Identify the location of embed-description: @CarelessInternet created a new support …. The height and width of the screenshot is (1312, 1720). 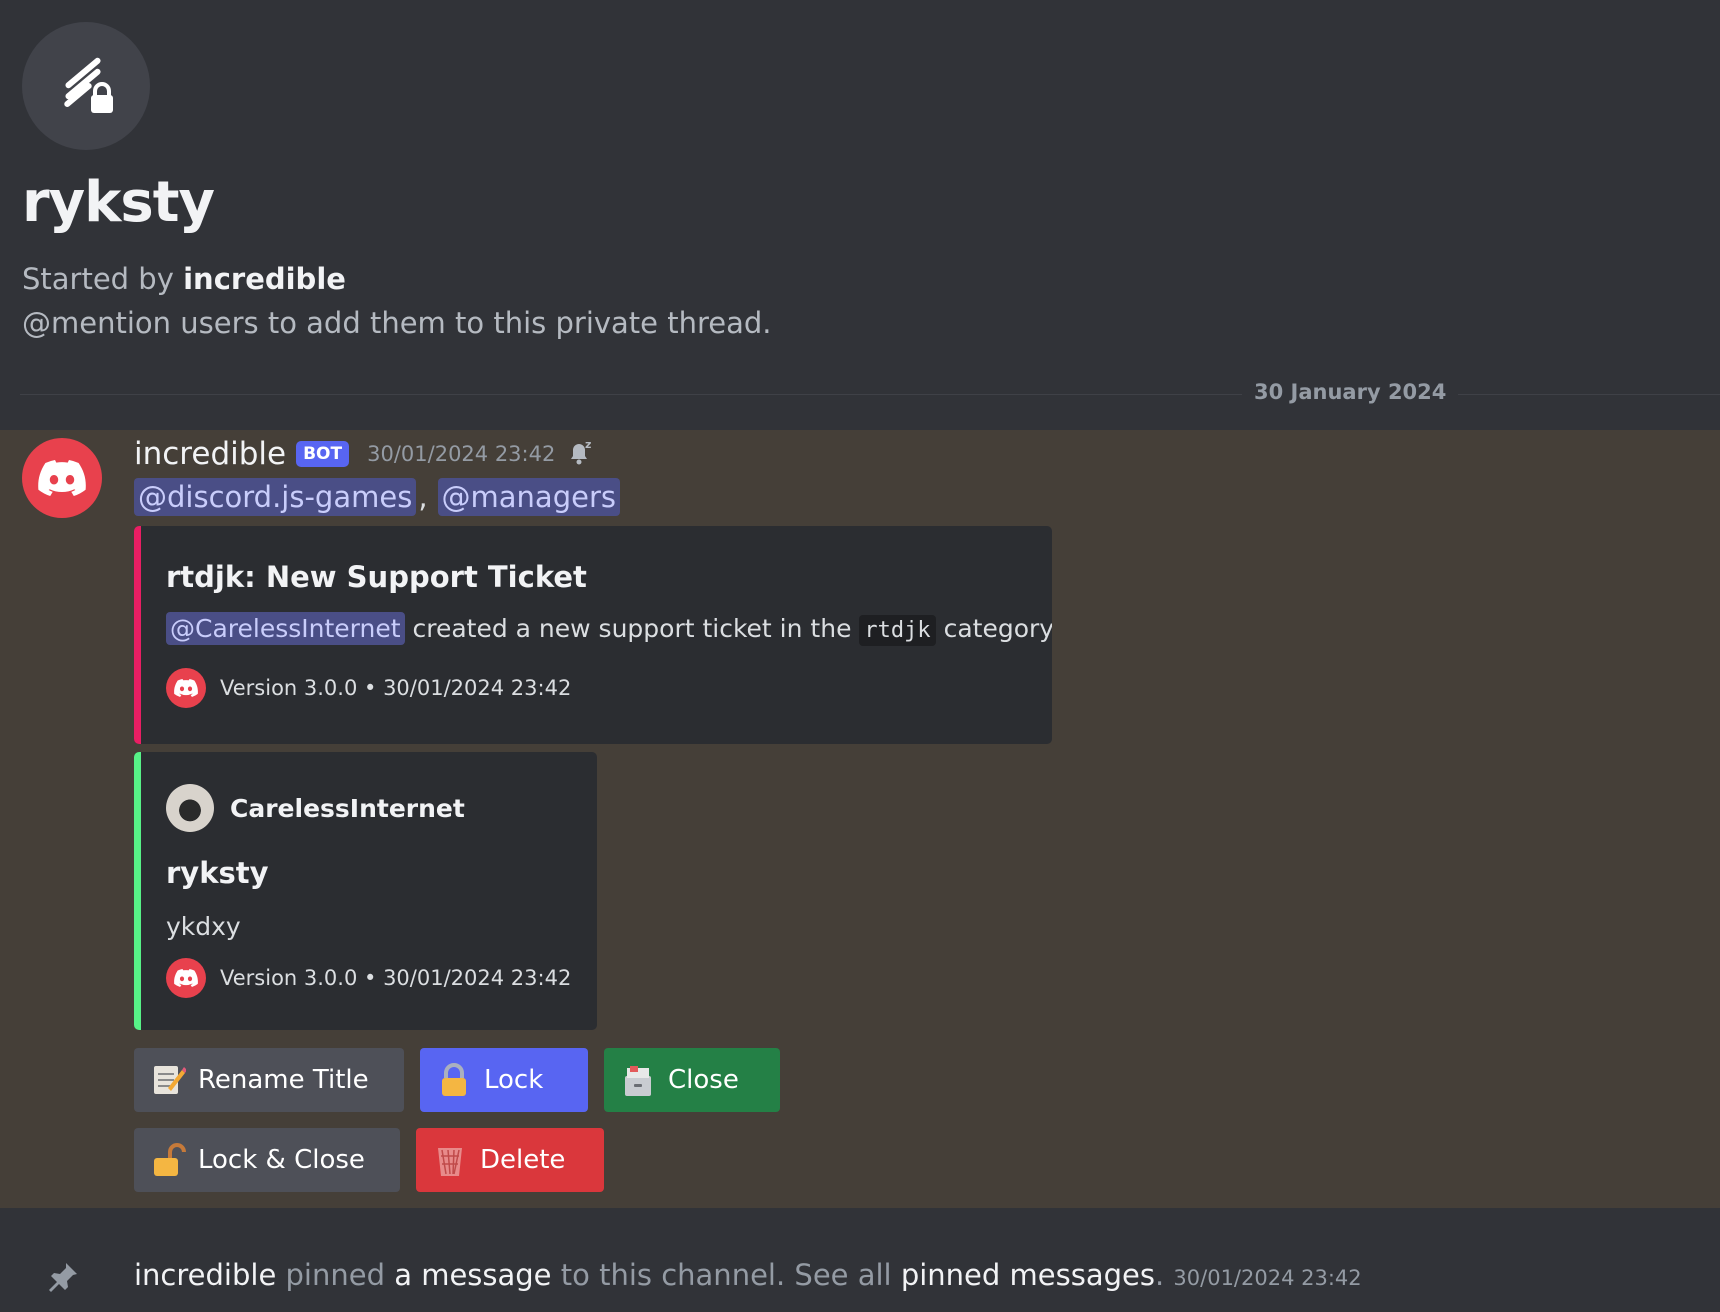
(609, 629).